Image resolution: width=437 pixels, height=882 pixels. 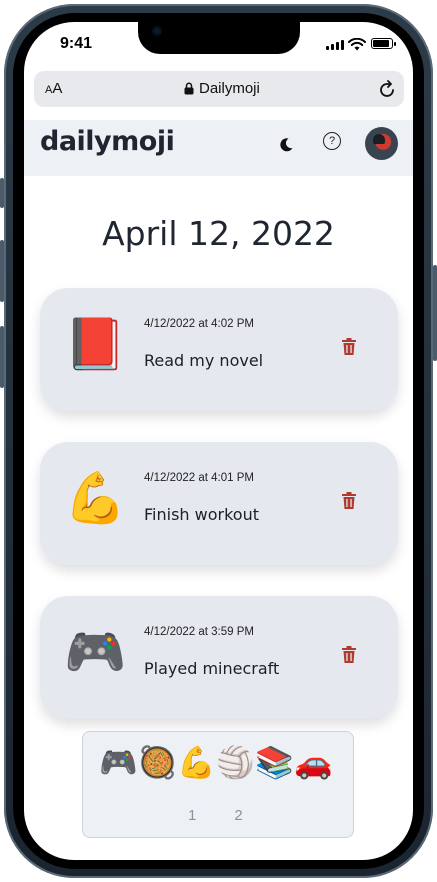 I want to click on help-button: ?, so click(x=332, y=141).